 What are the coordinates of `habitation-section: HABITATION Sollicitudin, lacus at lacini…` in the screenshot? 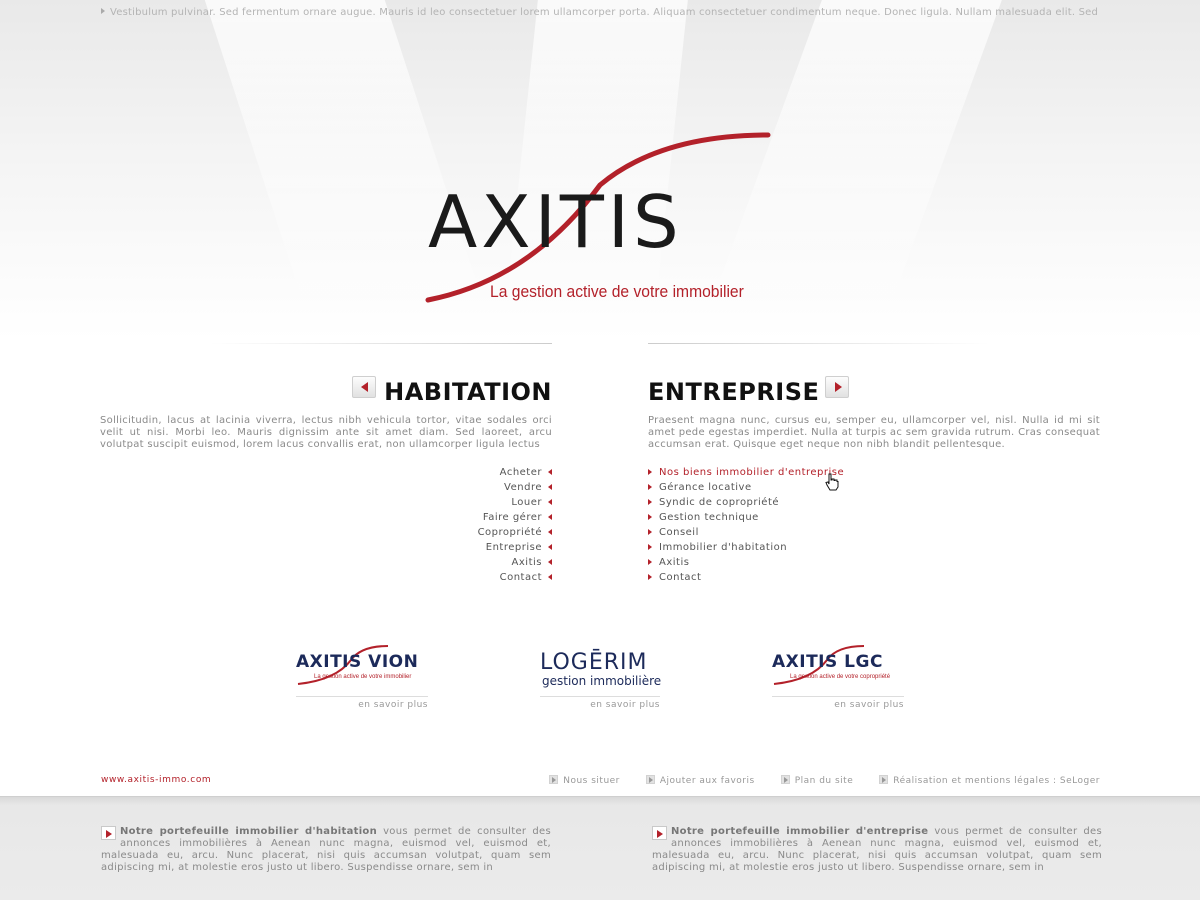 It's located at (326, 480).